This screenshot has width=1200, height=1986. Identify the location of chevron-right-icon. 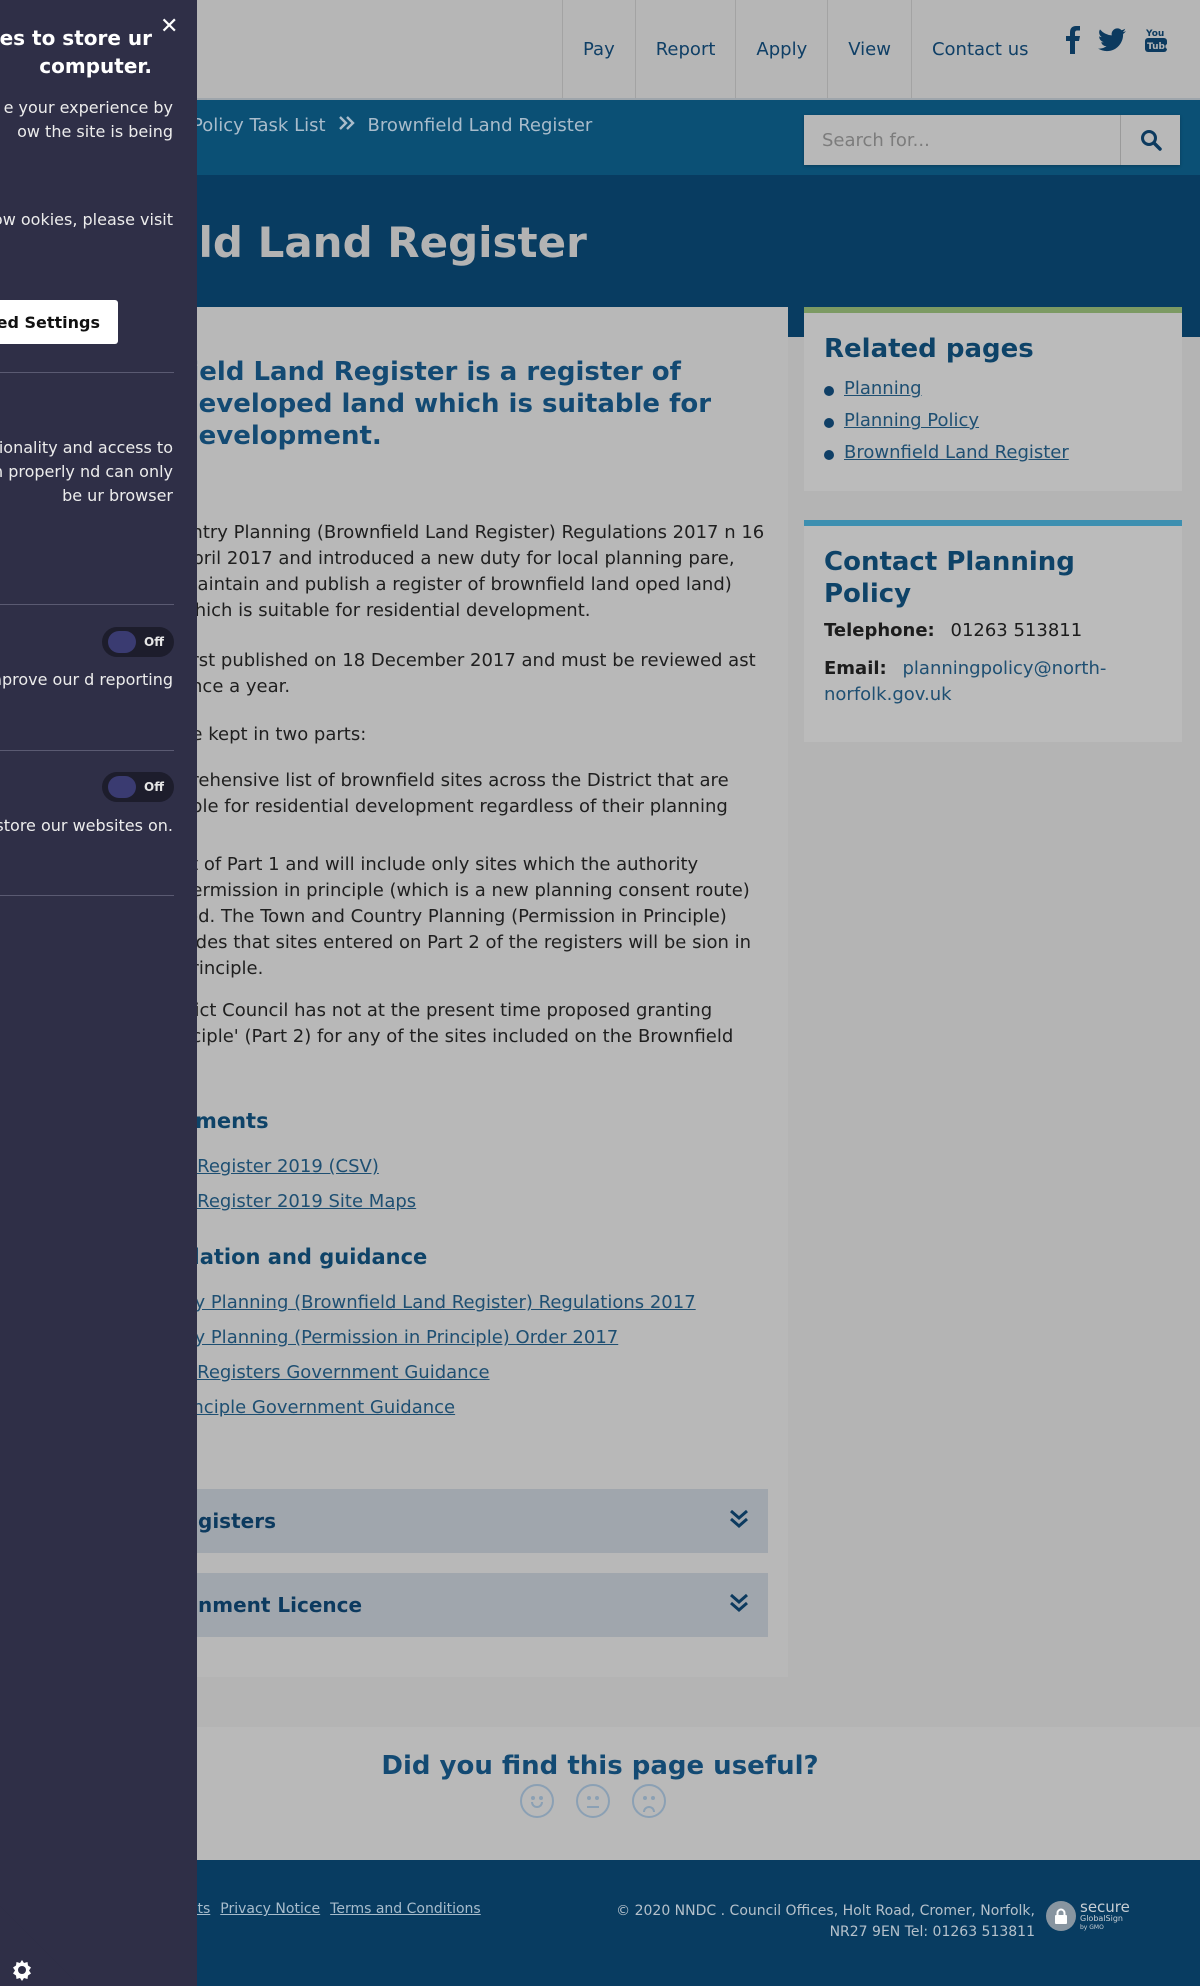
(347, 125).